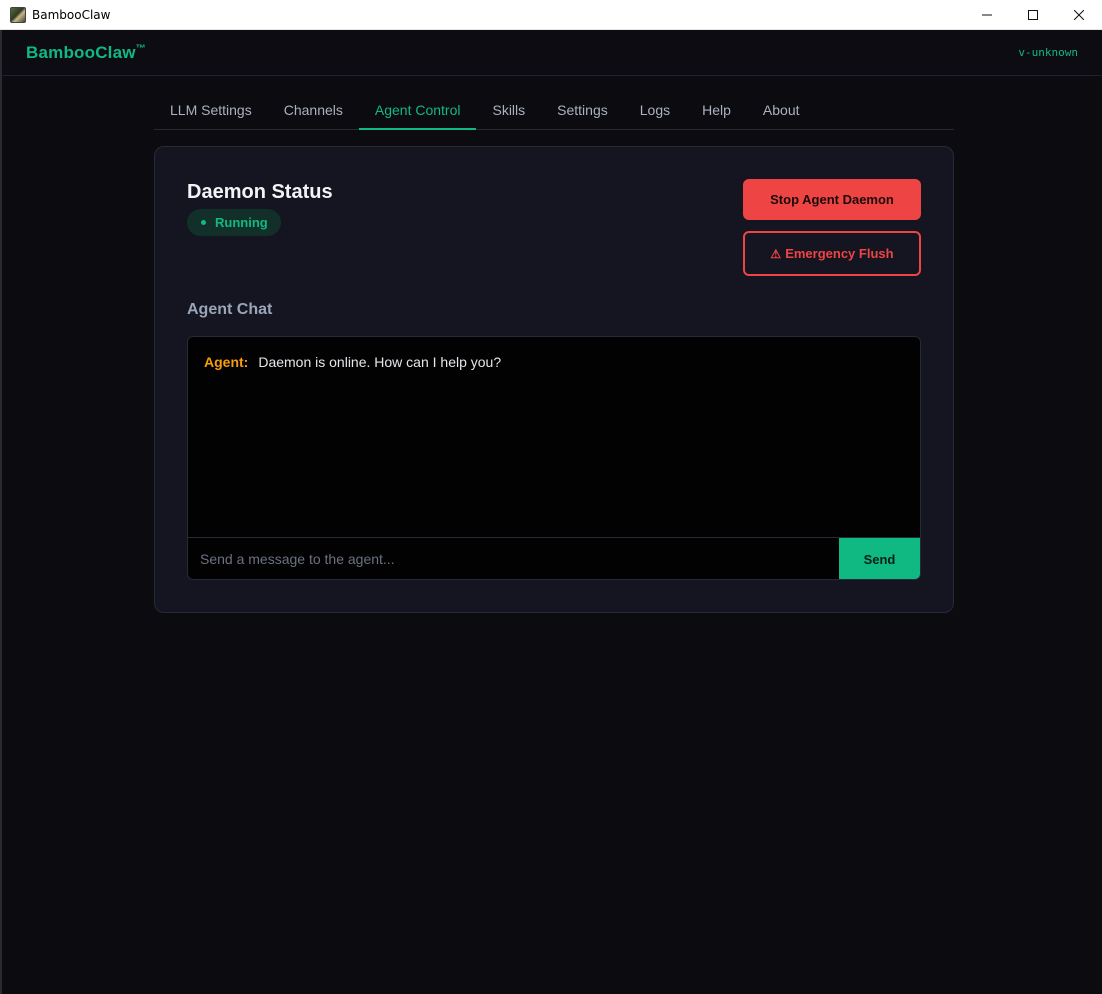  What do you see at coordinates (508, 112) in the screenshot?
I see `tab-skills: Skills` at bounding box center [508, 112].